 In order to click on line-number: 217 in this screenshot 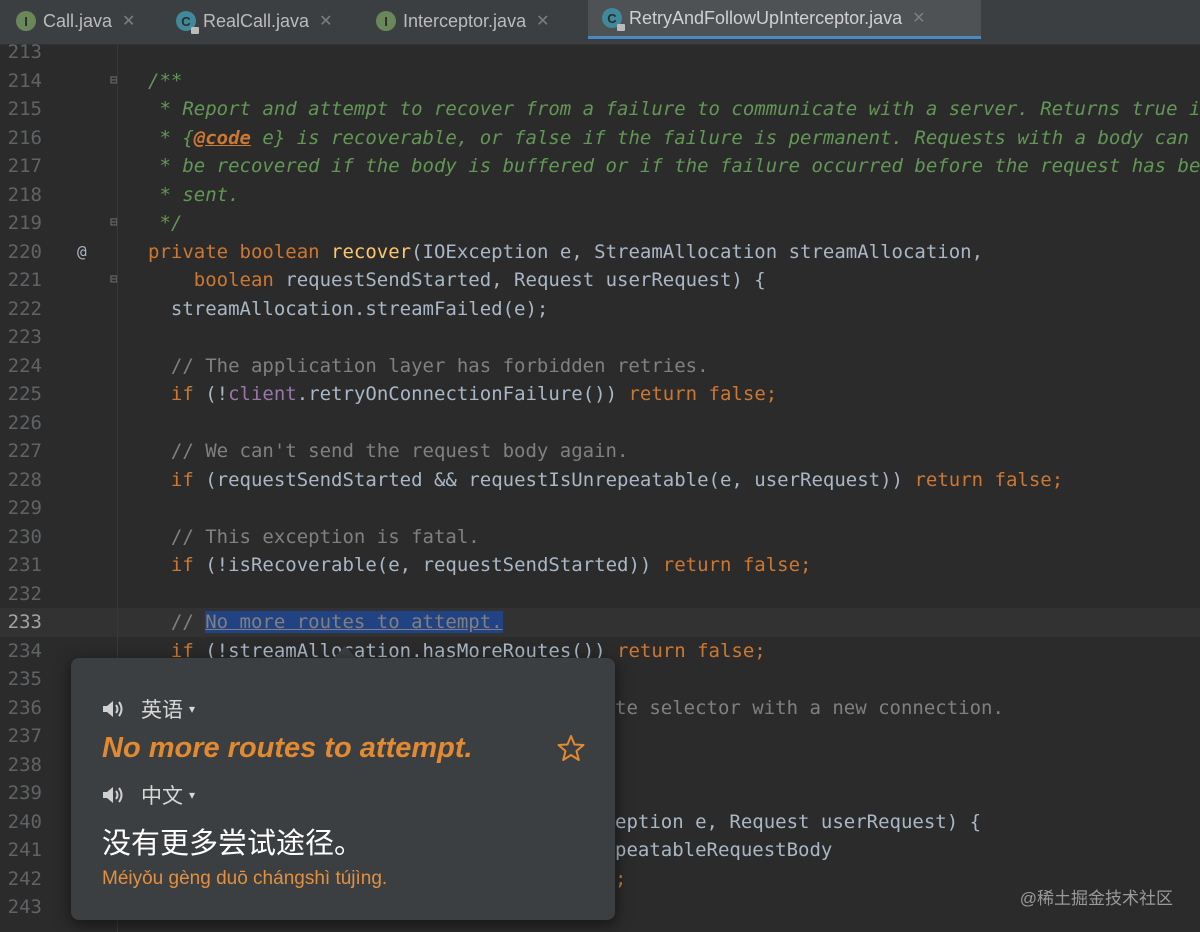, I will do `click(24, 166)`.